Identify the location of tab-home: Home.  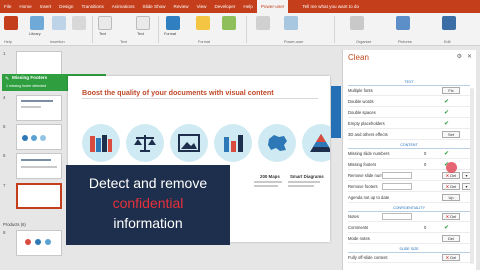
(25, 6).